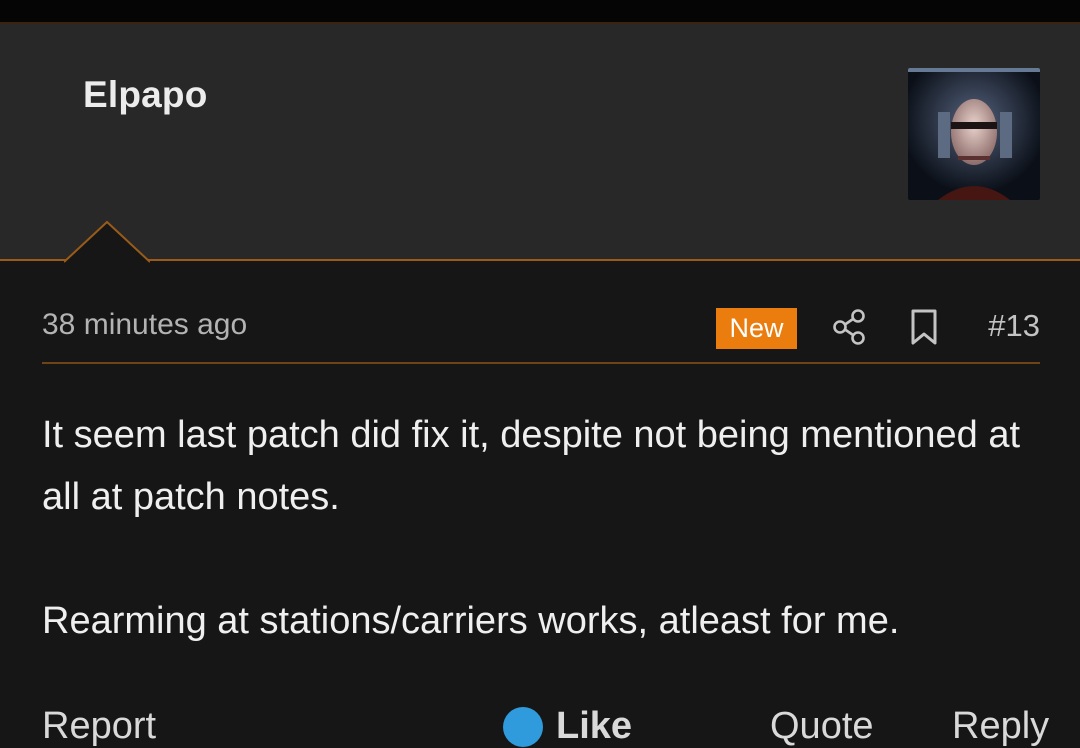  Describe the element at coordinates (107, 241) in the screenshot. I see `post-pointer-arrow` at that location.